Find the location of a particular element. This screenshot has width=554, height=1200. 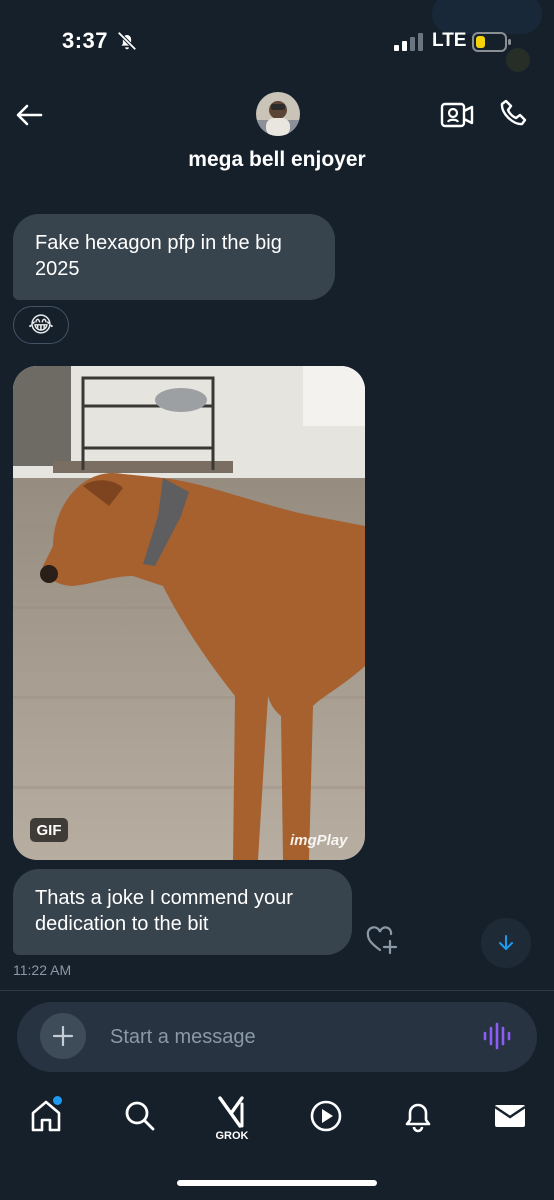

reaction-badge: 😂 is located at coordinates (41, 325).